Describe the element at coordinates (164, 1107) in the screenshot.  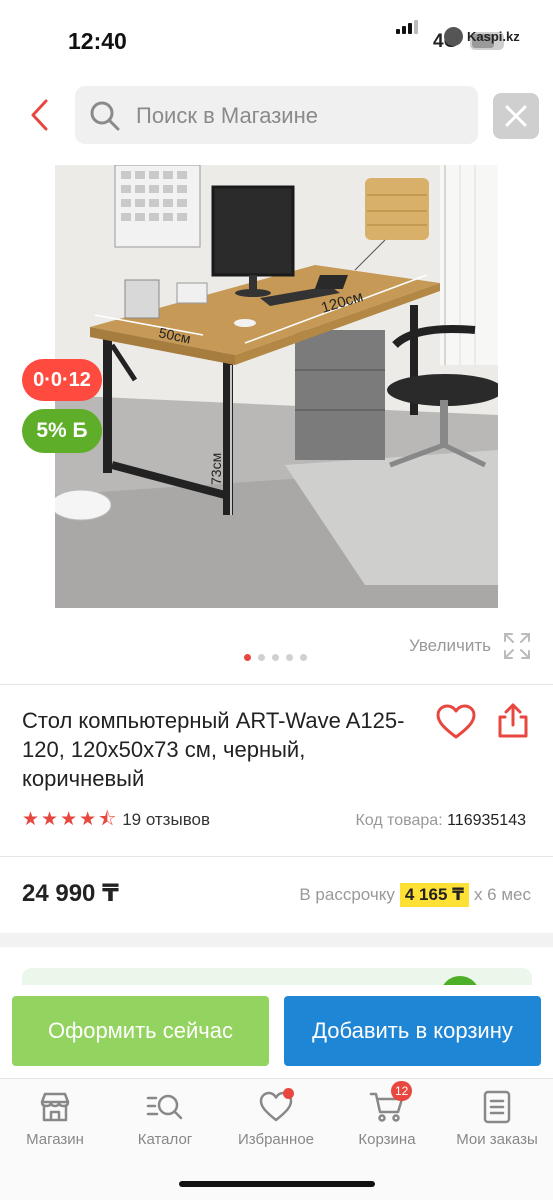
I see `catalog-search-icon` at that location.